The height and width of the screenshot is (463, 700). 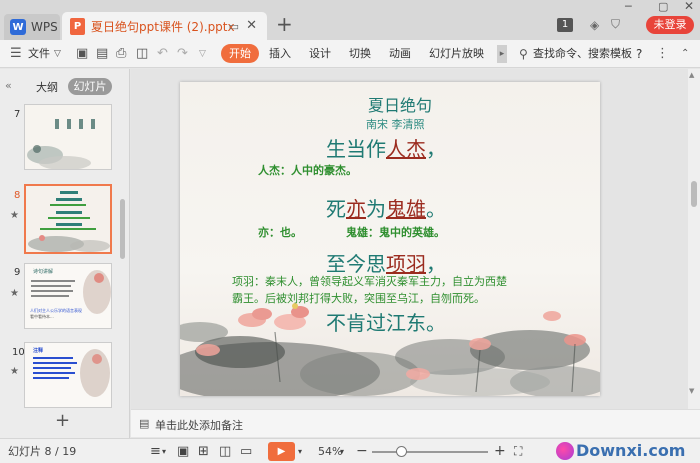 I want to click on slide-number: 7, so click(x=17, y=114).